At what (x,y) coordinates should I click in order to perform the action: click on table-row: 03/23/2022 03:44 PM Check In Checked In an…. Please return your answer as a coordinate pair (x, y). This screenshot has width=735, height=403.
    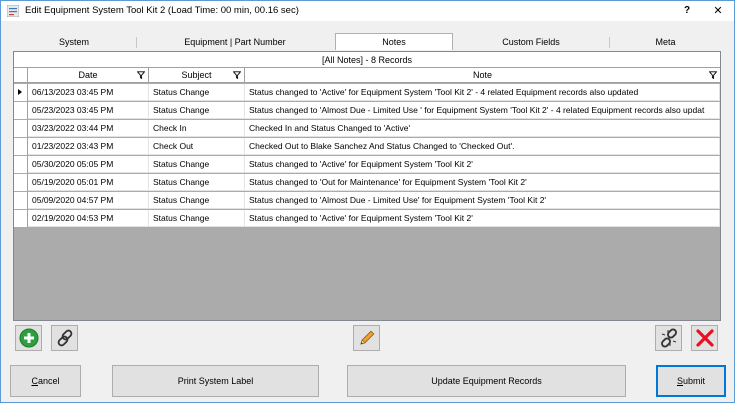
    Looking at the image, I should click on (367, 128).